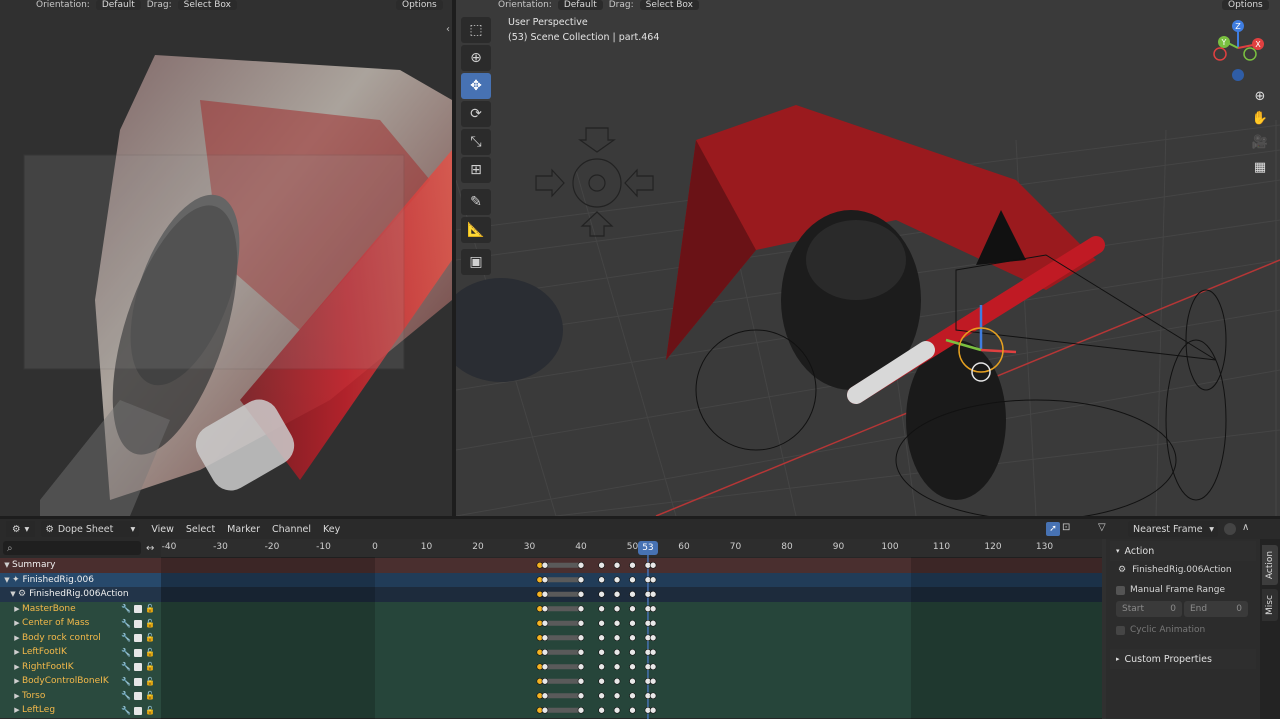  I want to click on tab-action: Action, so click(1270, 565).